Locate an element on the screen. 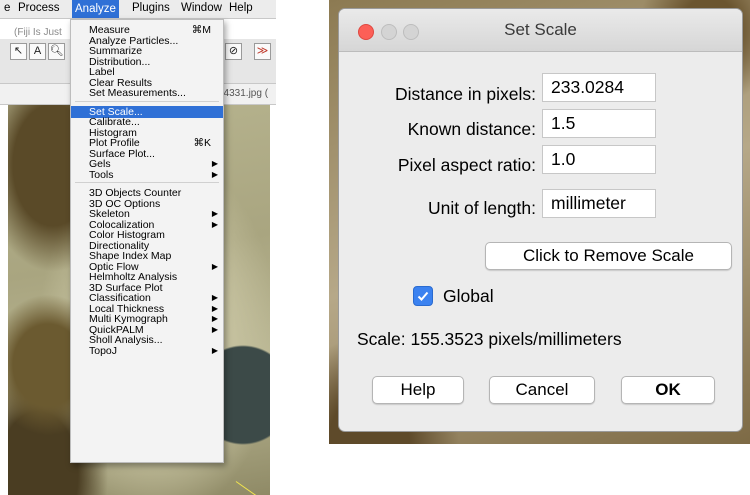 The width and height of the screenshot is (750, 495). menu-edit: e is located at coordinates (7, 8).